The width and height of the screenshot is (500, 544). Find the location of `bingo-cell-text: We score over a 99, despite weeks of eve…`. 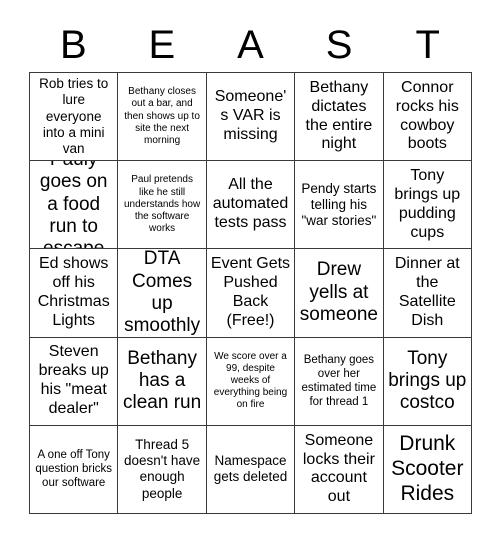

bingo-cell-text: We score over a 99, despite weeks of eve… is located at coordinates (250, 380).